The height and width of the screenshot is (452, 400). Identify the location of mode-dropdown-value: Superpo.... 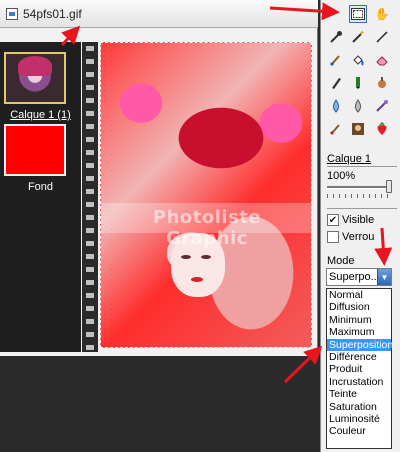
(354, 277).